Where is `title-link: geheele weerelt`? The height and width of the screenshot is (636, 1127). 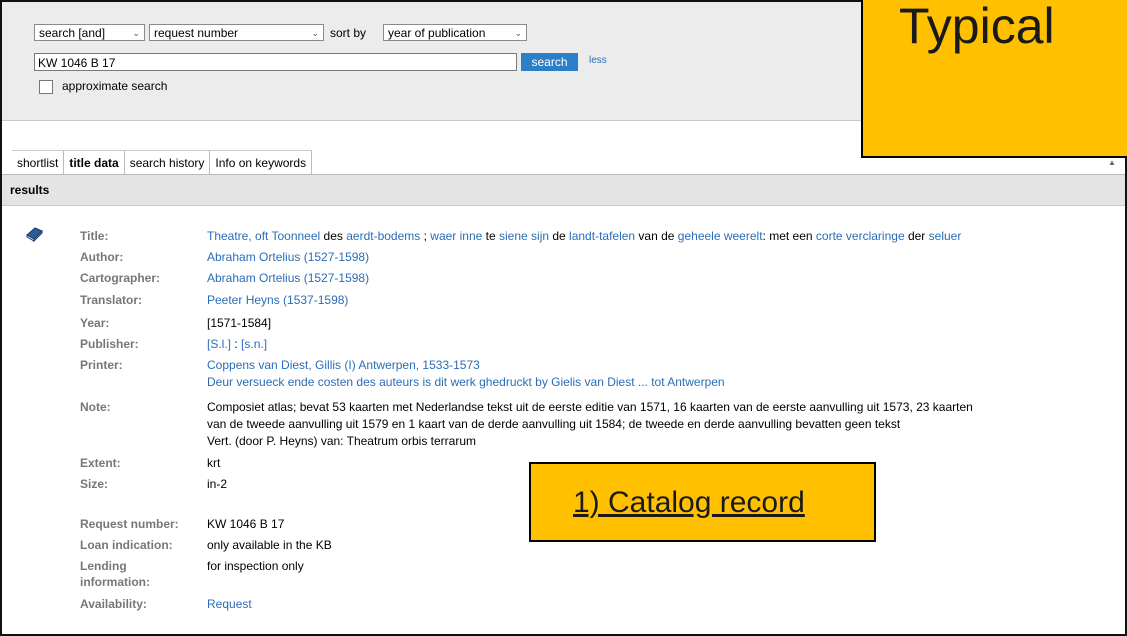 title-link: geheele weerelt is located at coordinates (720, 236).